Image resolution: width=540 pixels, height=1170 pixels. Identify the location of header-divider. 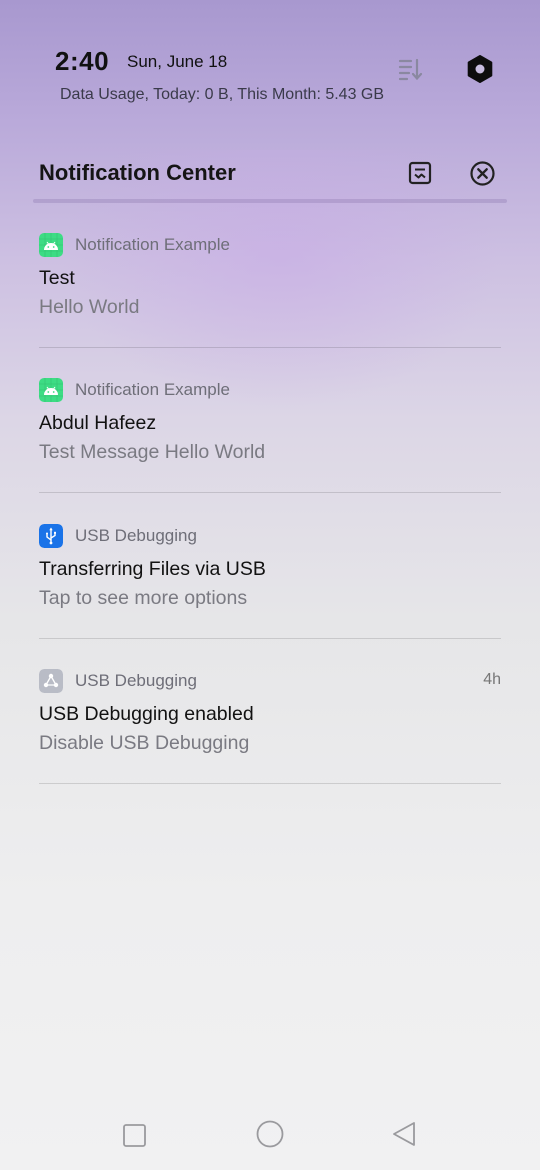
(270, 201).